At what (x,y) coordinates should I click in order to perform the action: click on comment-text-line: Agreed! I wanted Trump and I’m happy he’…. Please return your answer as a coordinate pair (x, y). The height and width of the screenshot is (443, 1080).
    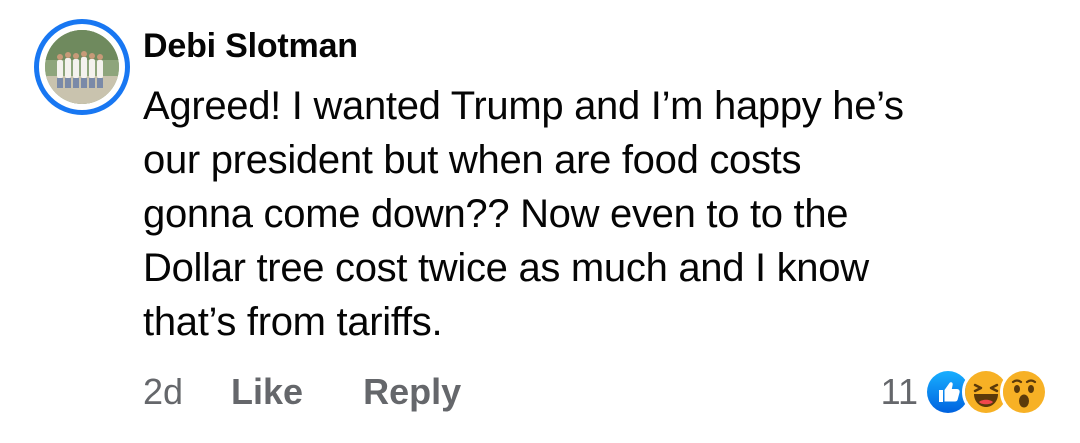
    Looking at the image, I should click on (523, 106).